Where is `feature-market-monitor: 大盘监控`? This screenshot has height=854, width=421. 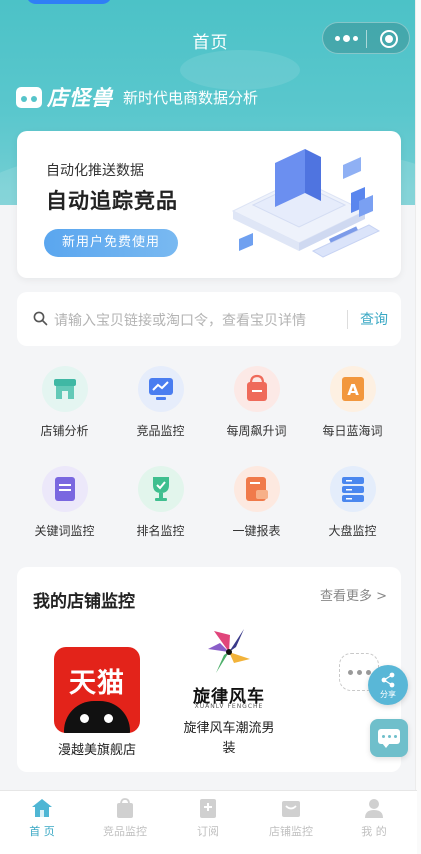
feature-market-monitor: 大盘监控 is located at coordinates (352, 502).